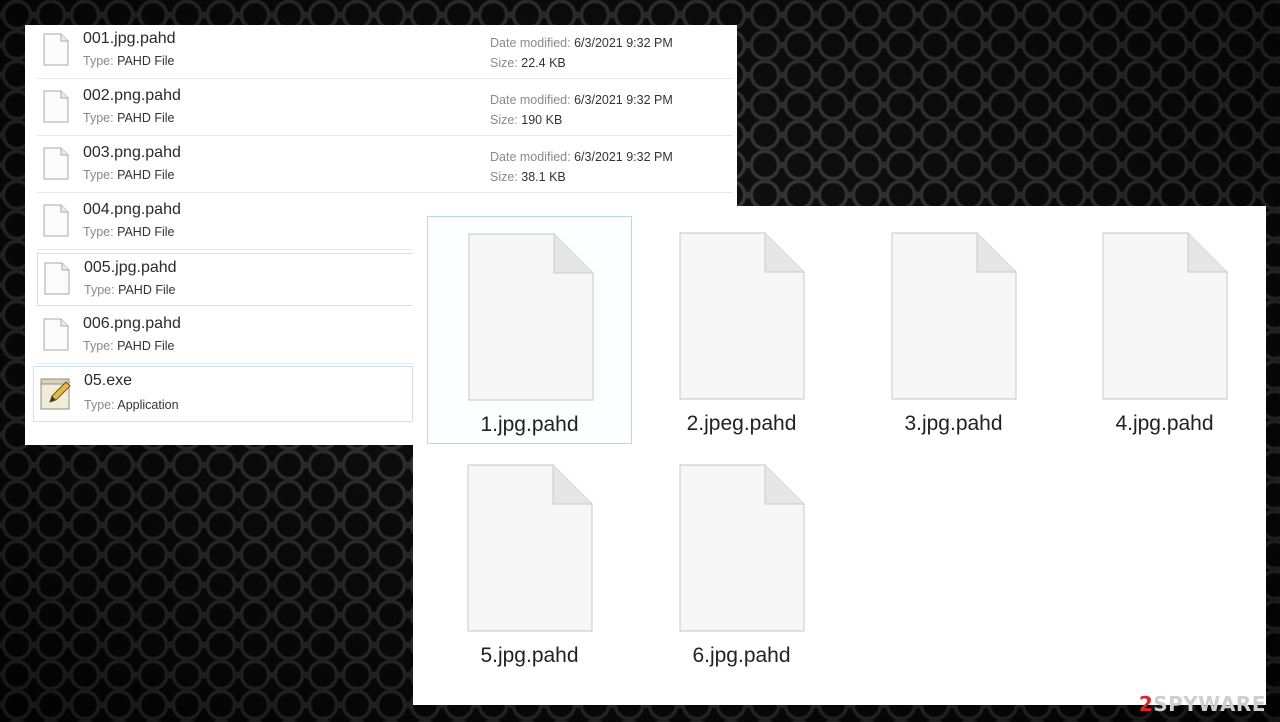  What do you see at coordinates (55, 394) in the screenshot?
I see `application-edit-icon` at bounding box center [55, 394].